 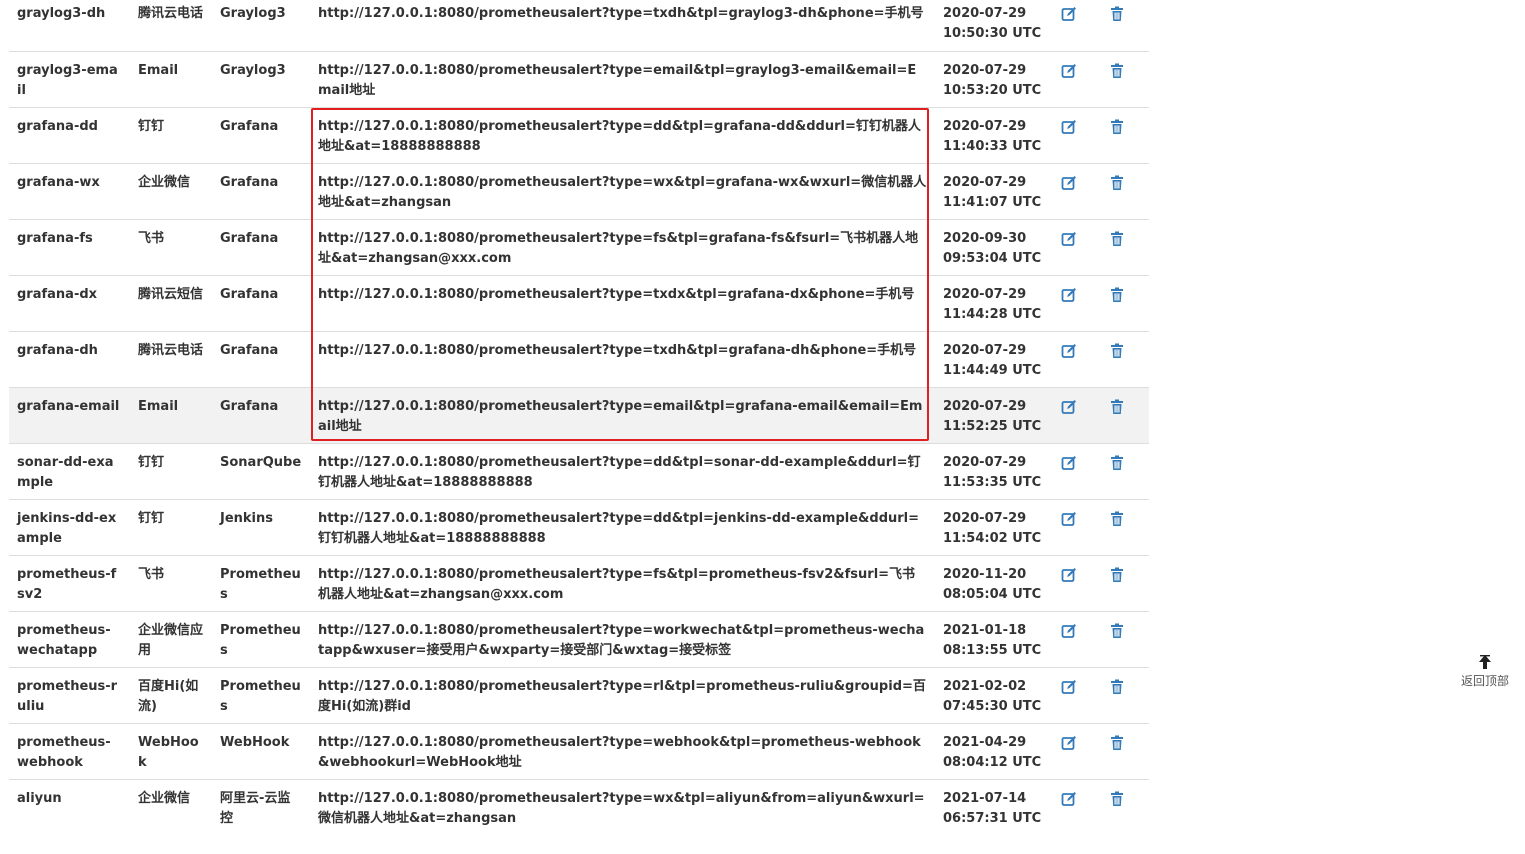 What do you see at coordinates (69, 526) in the screenshot?
I see `template-name-cell: jenkins-dd-example` at bounding box center [69, 526].